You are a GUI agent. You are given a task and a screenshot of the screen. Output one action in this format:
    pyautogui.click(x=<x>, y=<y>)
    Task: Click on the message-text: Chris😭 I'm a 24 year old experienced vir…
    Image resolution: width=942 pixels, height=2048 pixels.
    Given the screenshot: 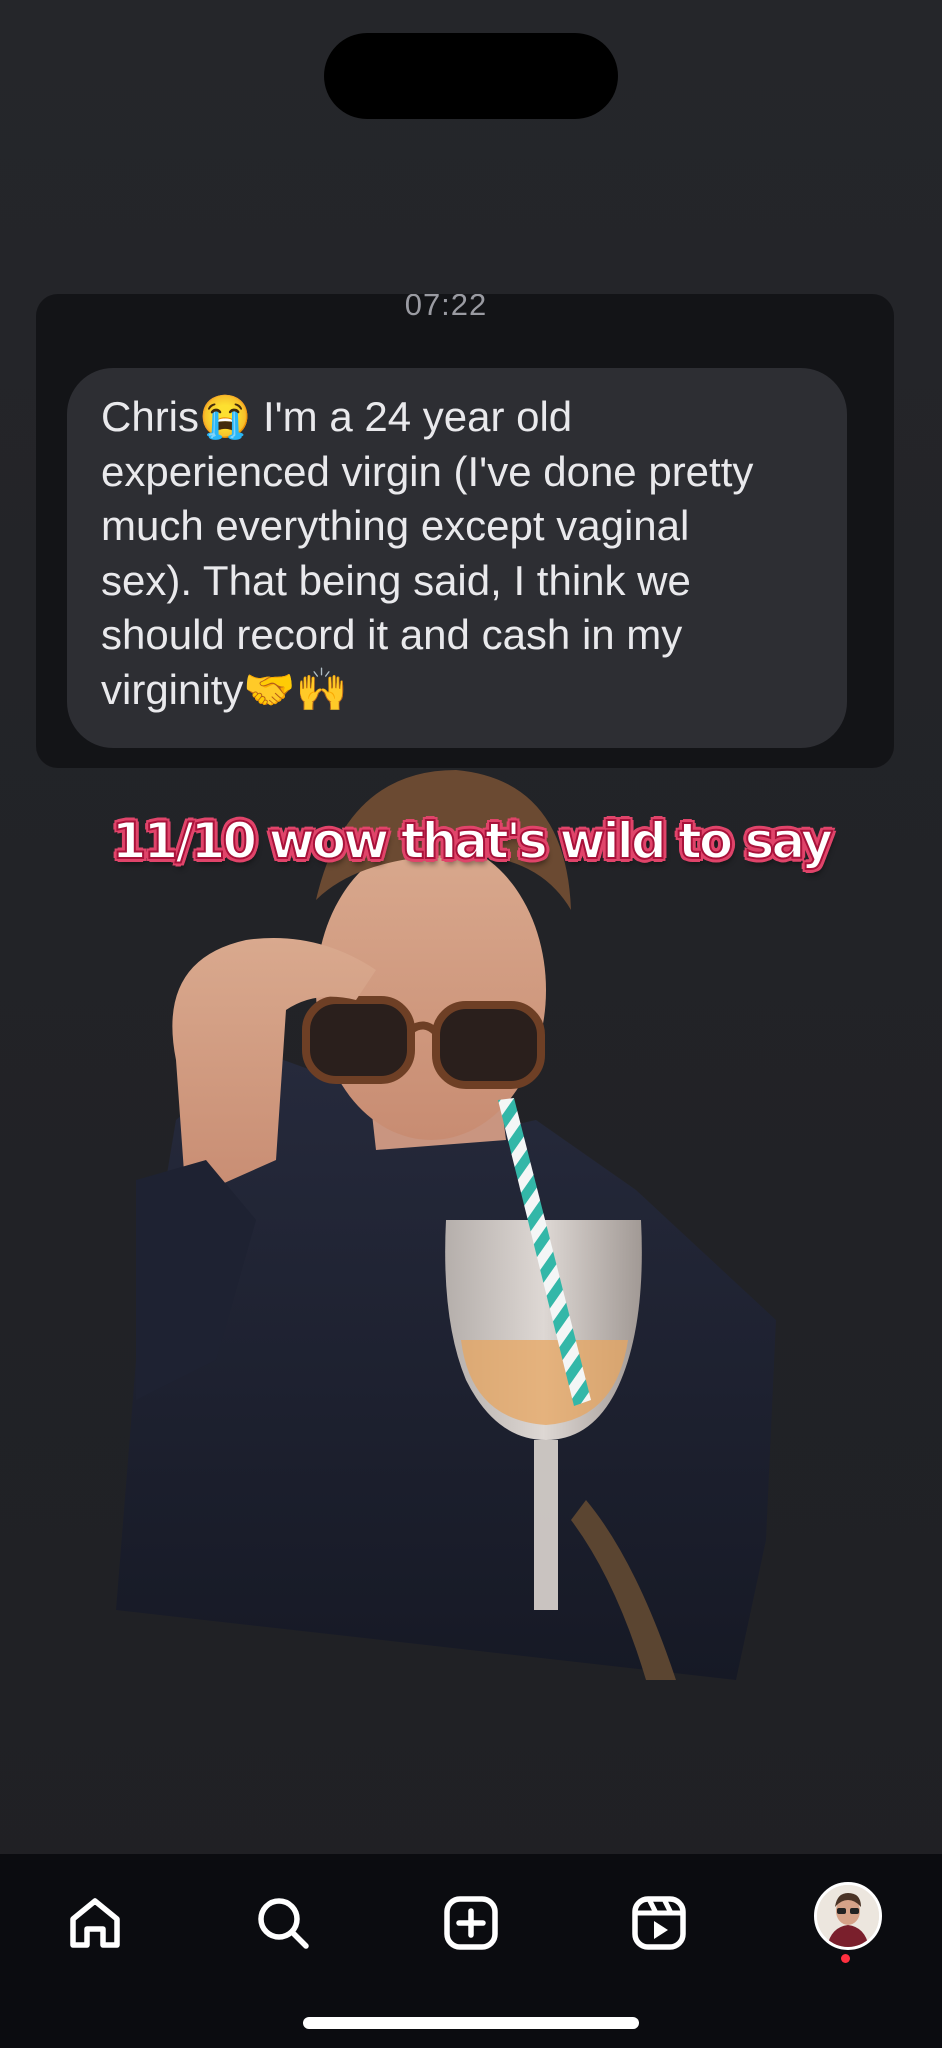 What is the action you would take?
    pyautogui.click(x=427, y=553)
    